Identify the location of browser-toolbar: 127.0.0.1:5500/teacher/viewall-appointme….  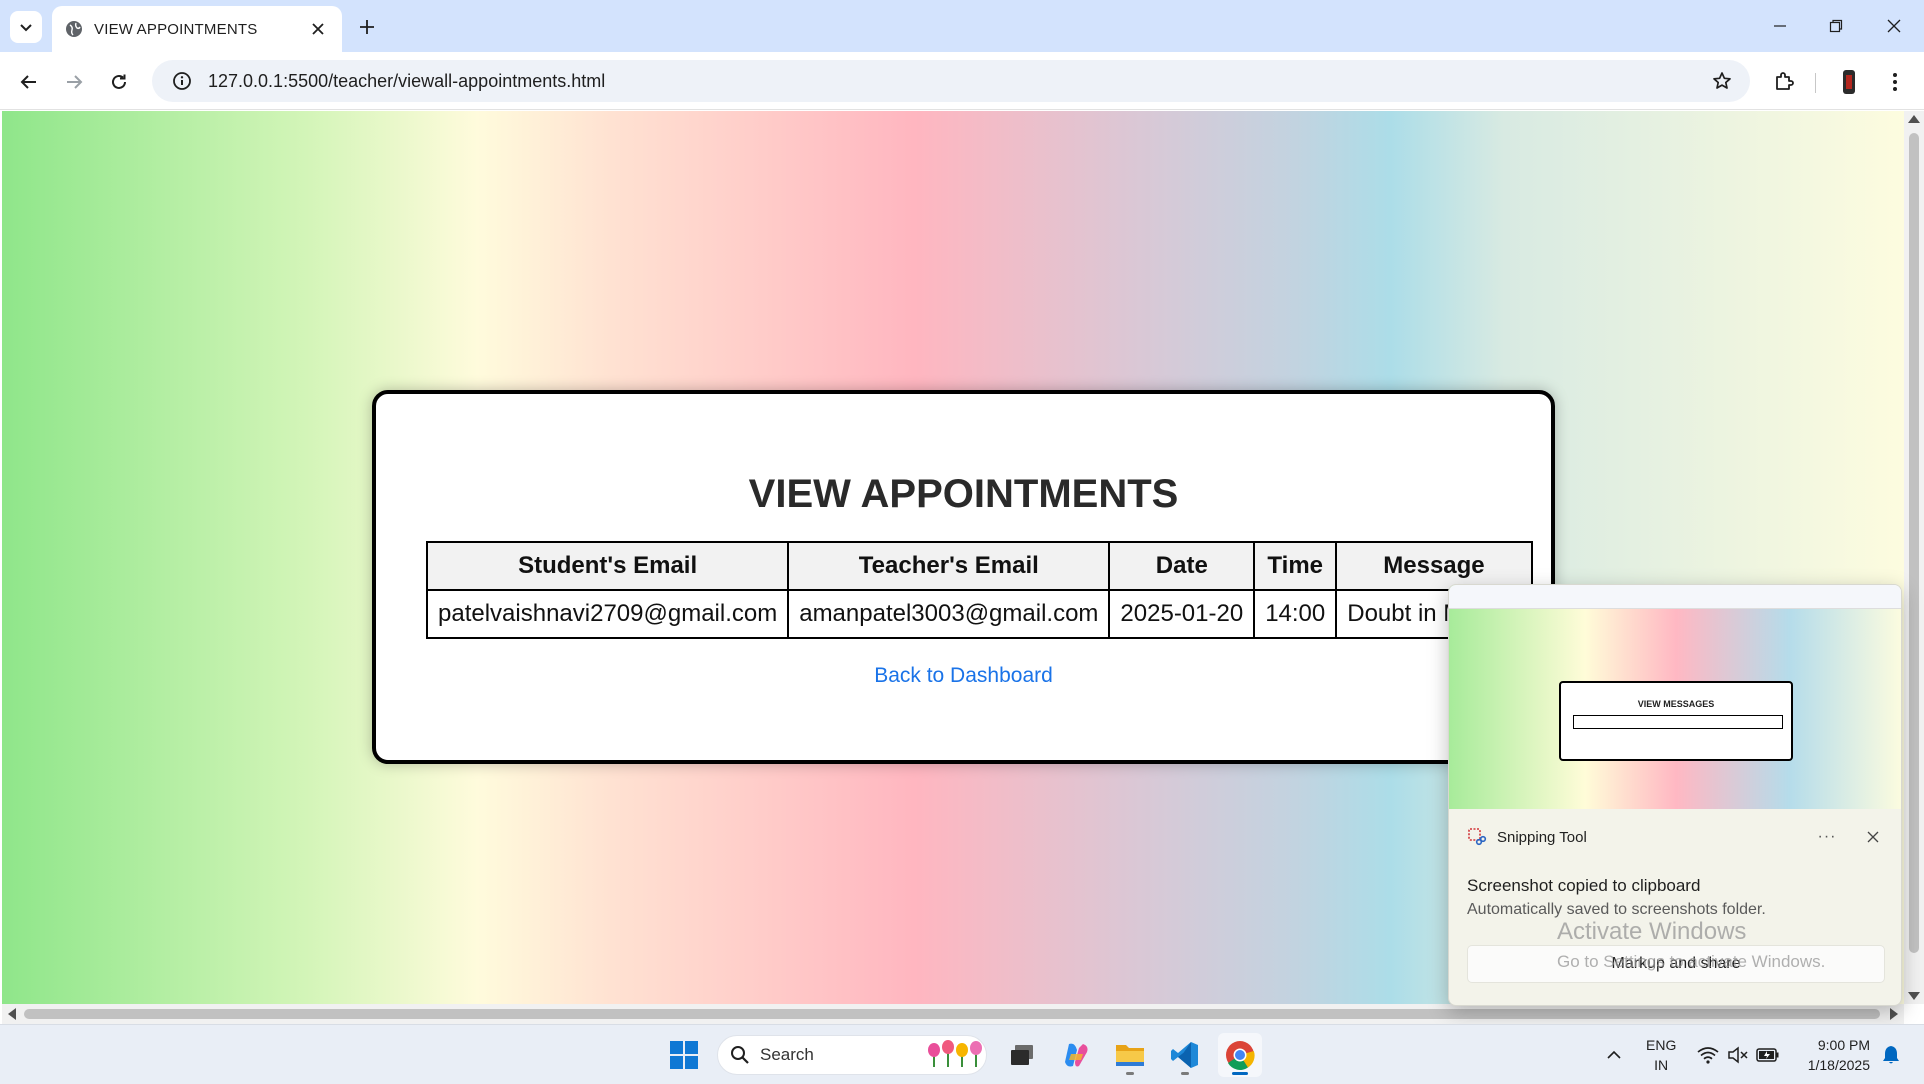
(962, 81).